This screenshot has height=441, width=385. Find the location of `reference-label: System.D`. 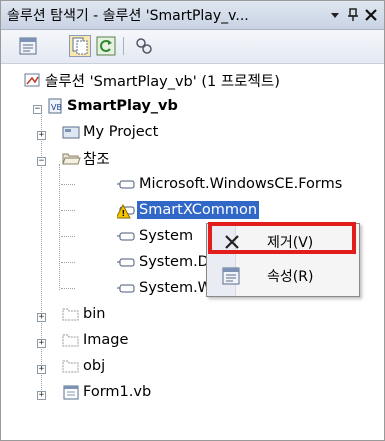

reference-label: System.D is located at coordinates (174, 262).